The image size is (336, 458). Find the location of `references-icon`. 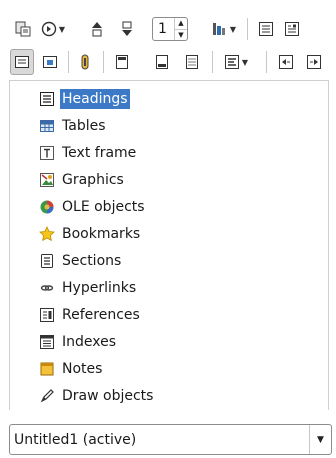

references-icon is located at coordinates (47, 315).